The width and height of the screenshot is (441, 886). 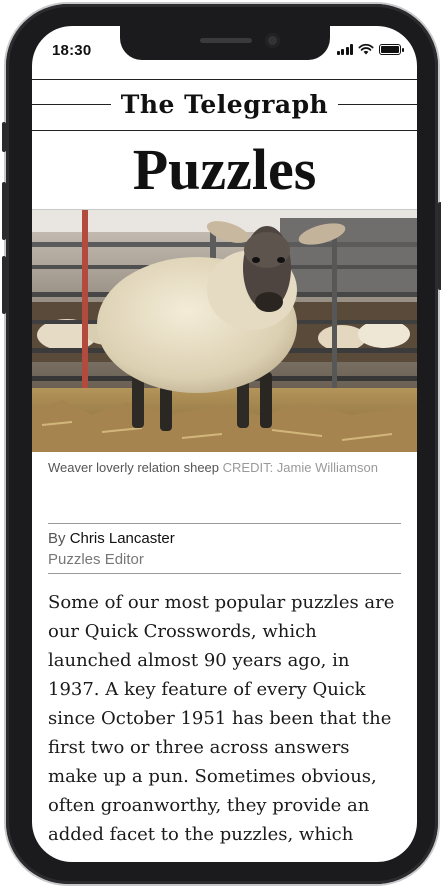 I want to click on cellular-signal-icon, so click(x=344, y=49).